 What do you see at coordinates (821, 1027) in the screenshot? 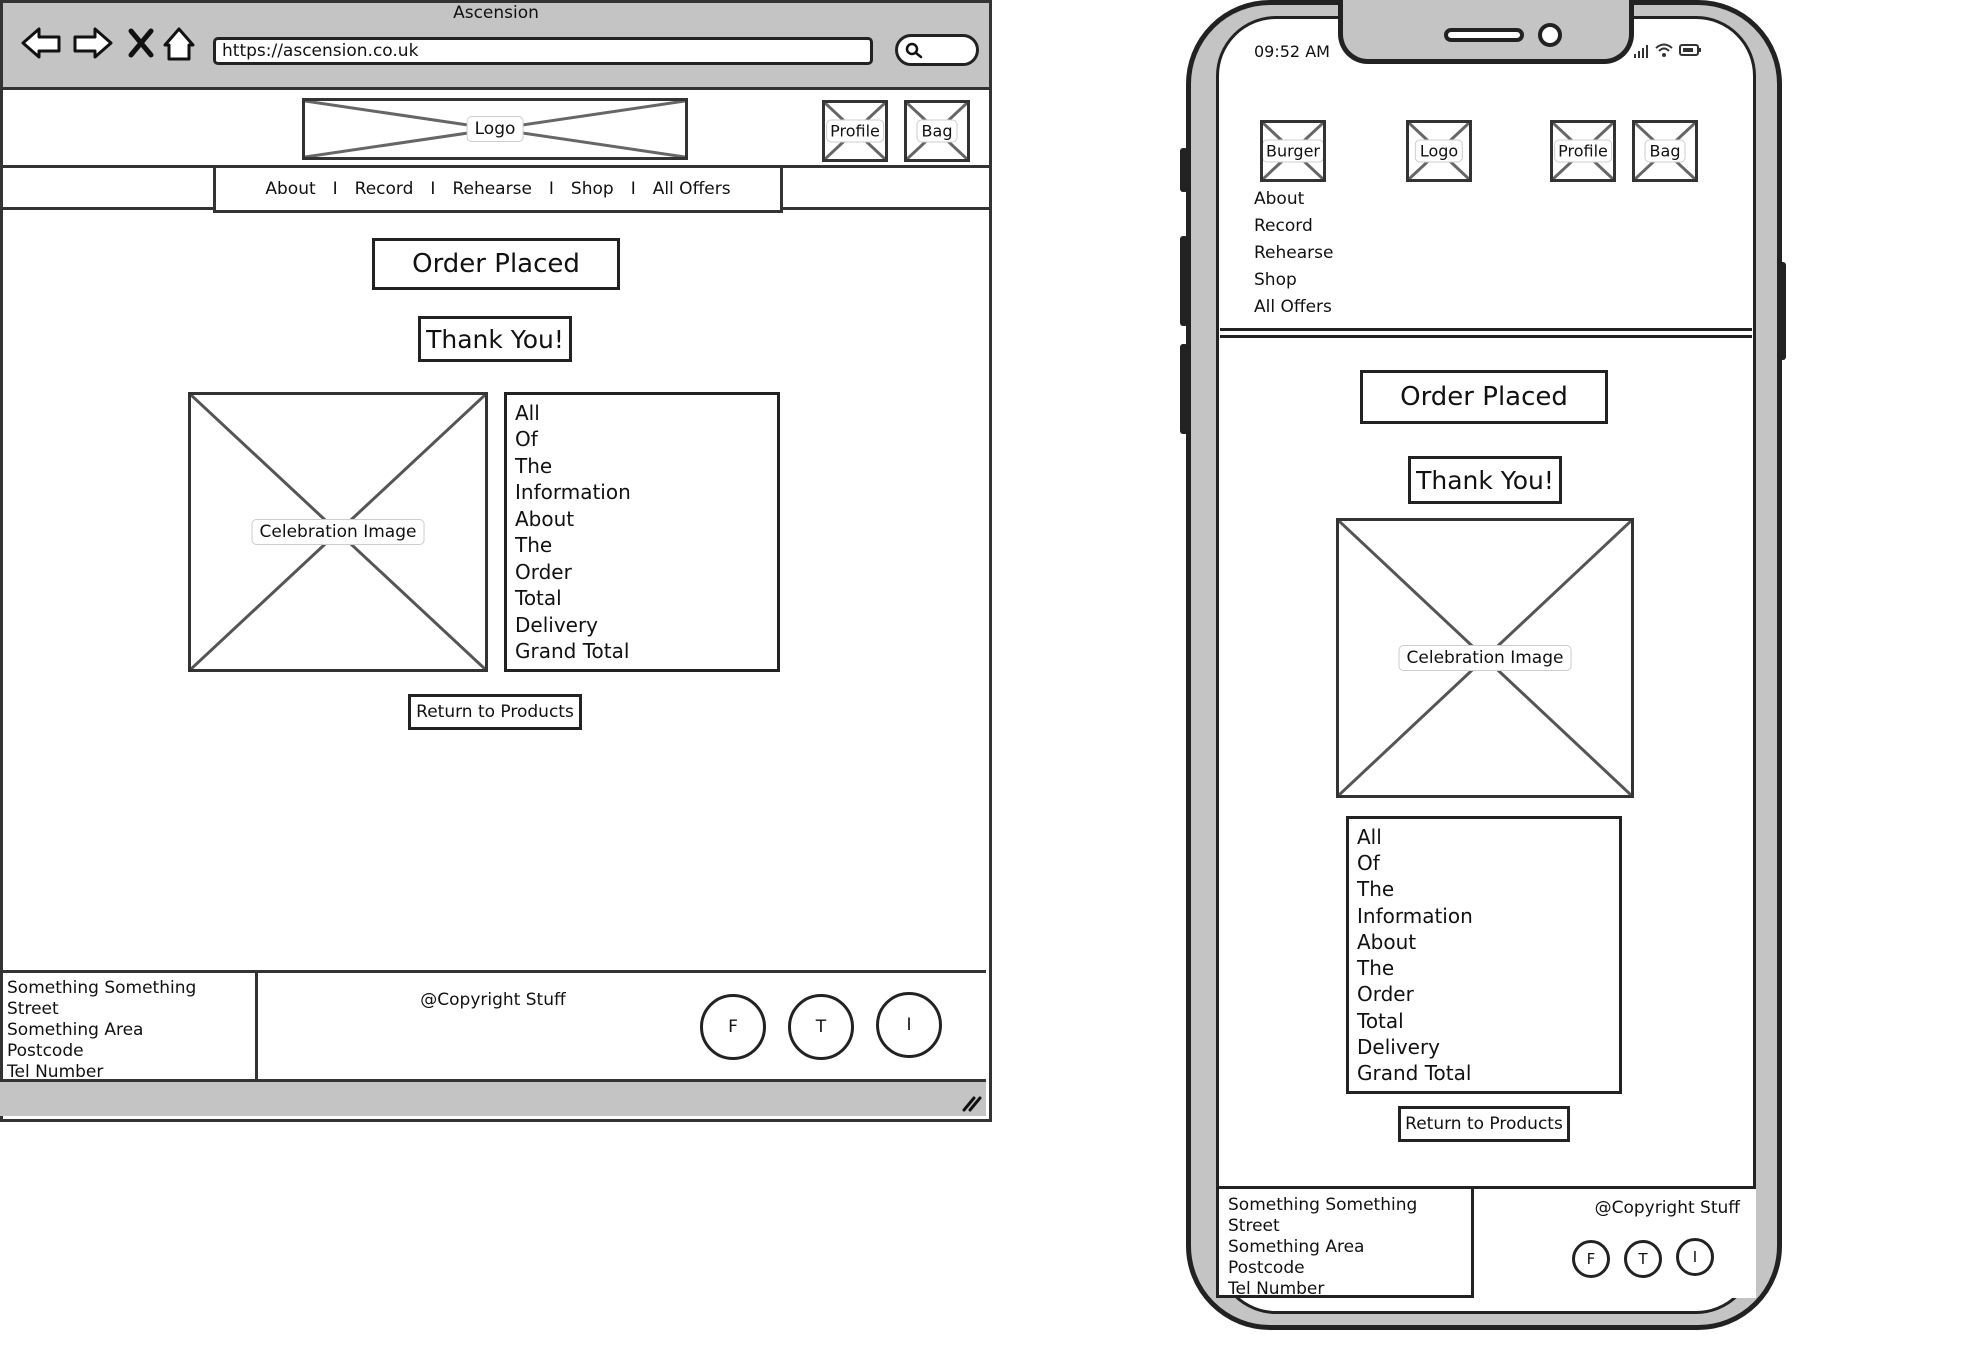
I see `twitter-link: T` at bounding box center [821, 1027].